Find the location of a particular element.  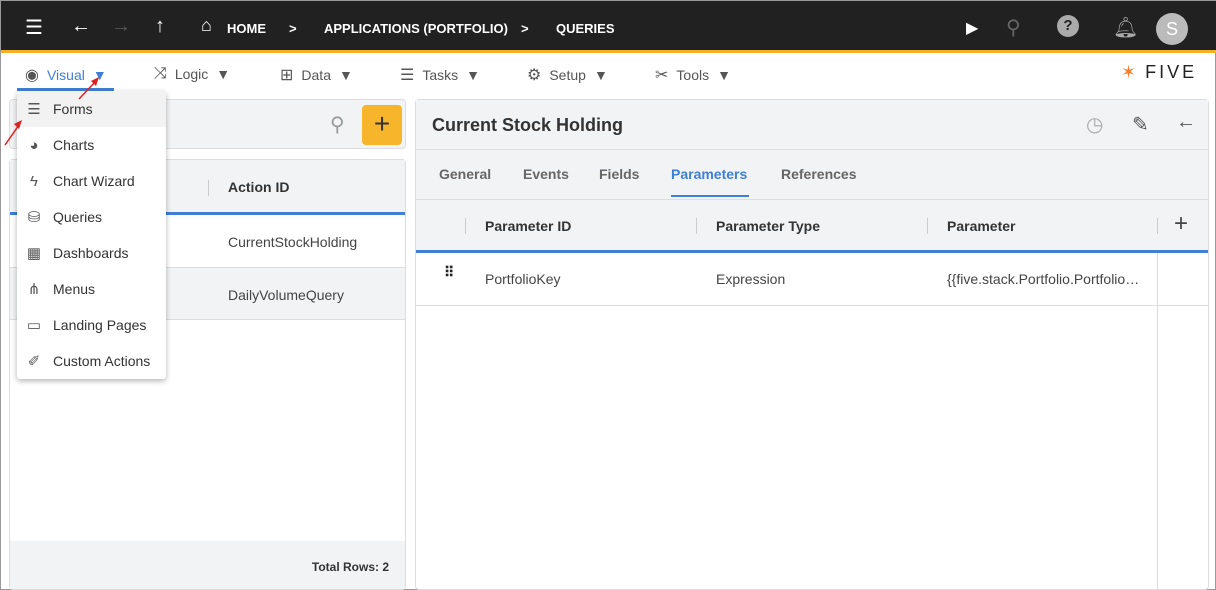

menu-data: ⊞ Data ▼ is located at coordinates (316, 75).